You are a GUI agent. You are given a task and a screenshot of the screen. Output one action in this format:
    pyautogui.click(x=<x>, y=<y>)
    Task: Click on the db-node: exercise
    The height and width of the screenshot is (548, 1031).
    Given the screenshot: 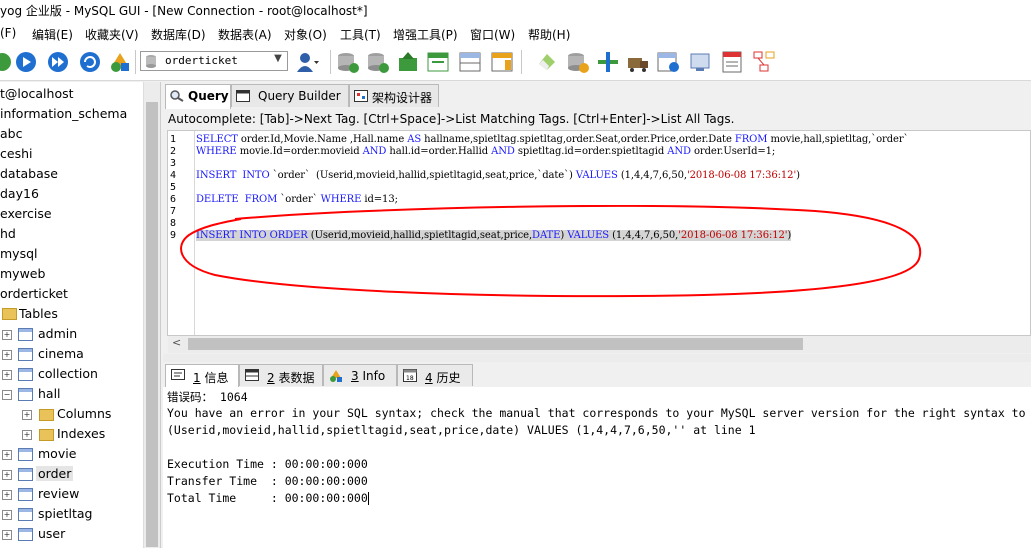 What is the action you would take?
    pyautogui.click(x=26, y=213)
    